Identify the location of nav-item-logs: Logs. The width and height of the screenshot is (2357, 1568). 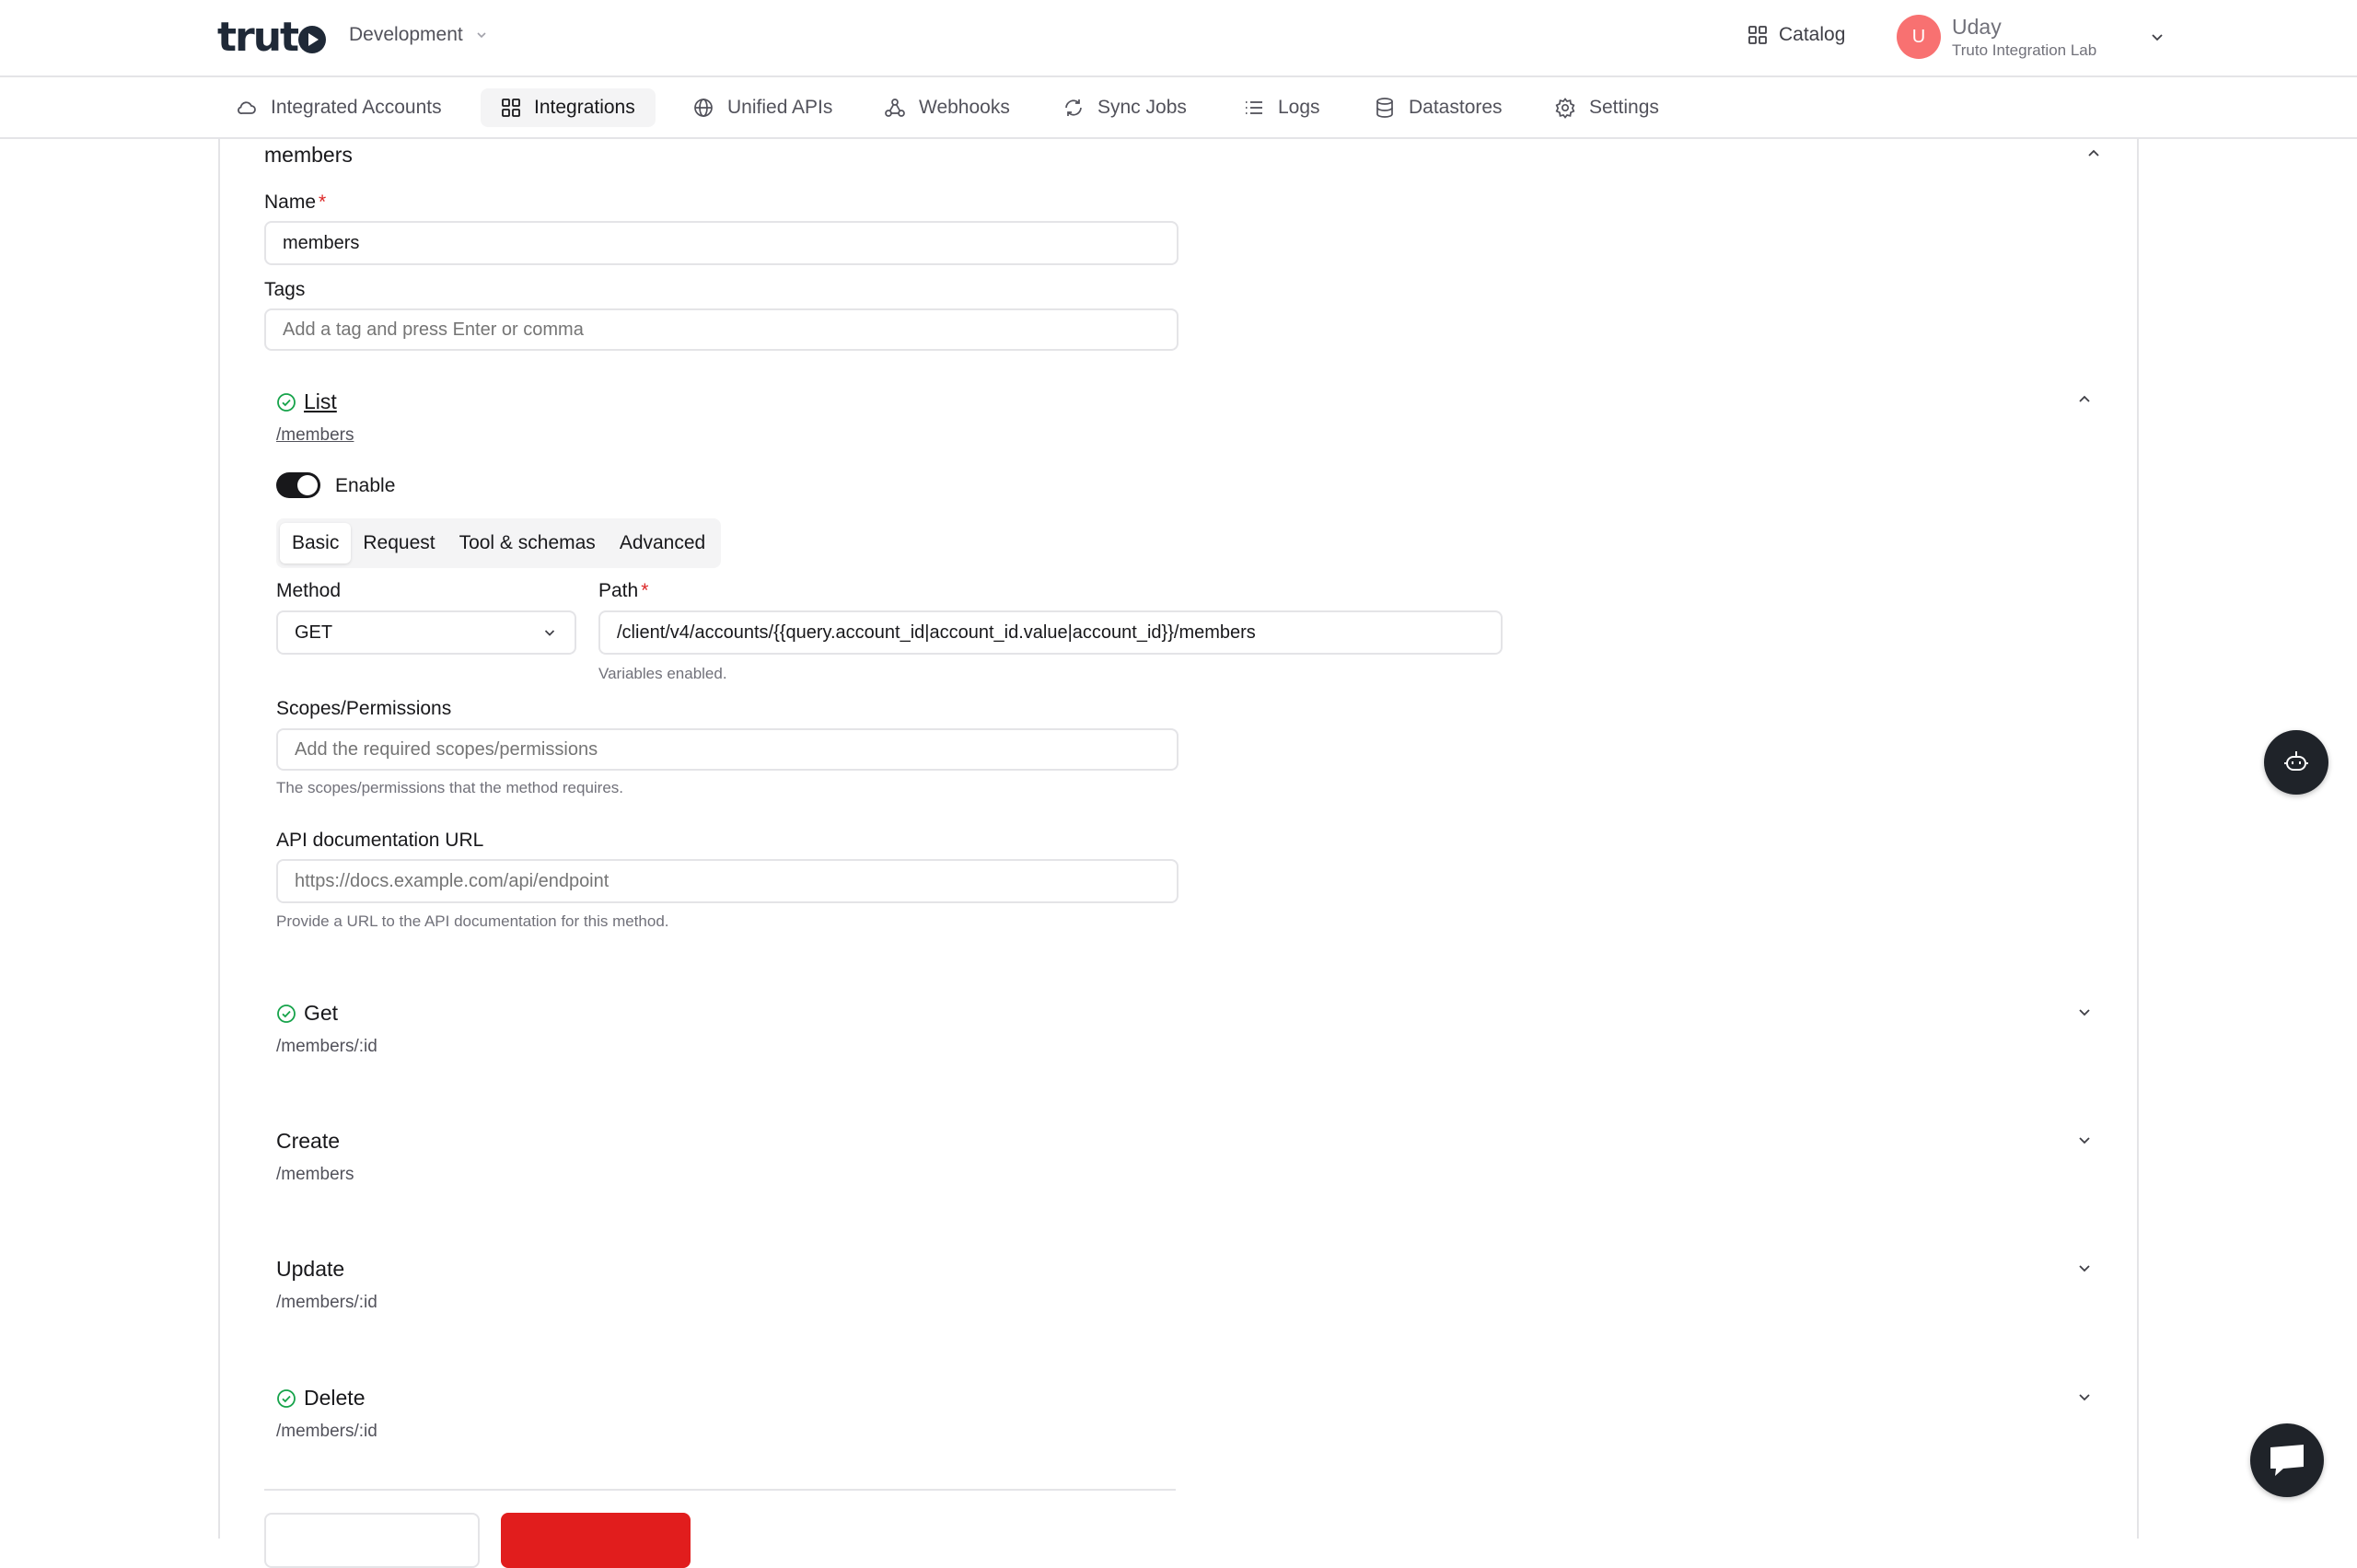
(1282, 107).